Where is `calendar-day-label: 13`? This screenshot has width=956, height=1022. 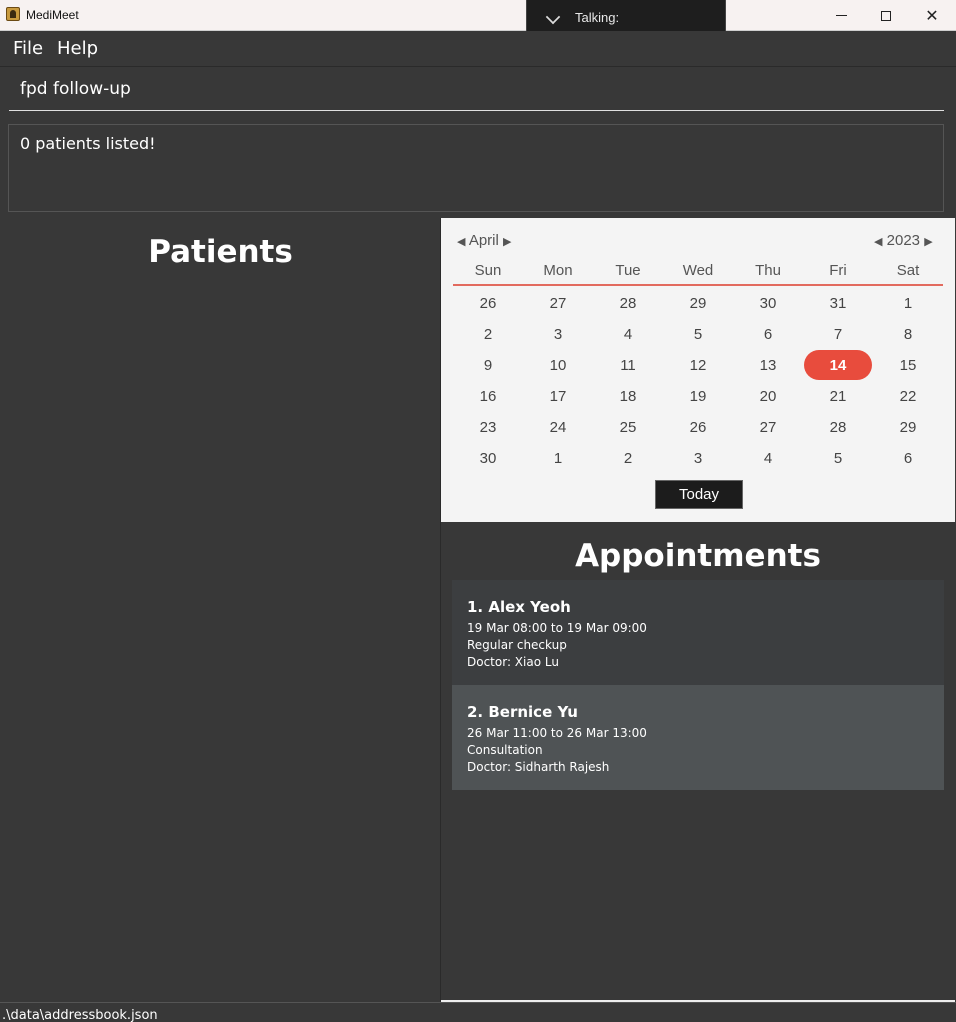 calendar-day-label: 13 is located at coordinates (768, 365).